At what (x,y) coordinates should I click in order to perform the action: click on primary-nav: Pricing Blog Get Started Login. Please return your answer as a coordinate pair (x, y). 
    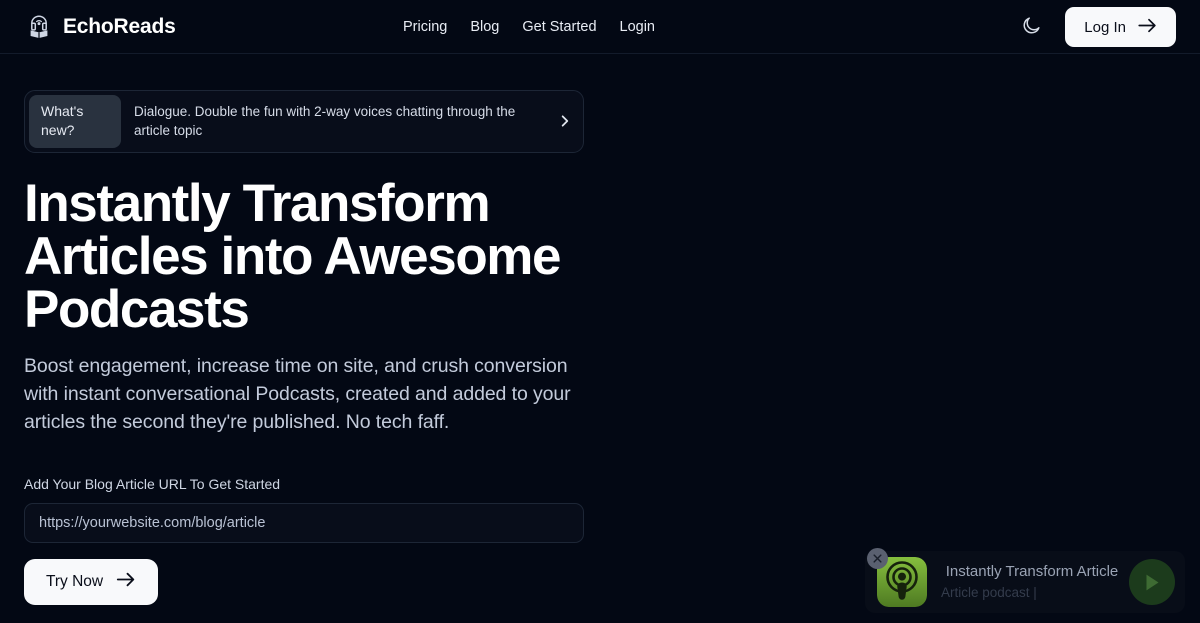
    Looking at the image, I should click on (529, 27).